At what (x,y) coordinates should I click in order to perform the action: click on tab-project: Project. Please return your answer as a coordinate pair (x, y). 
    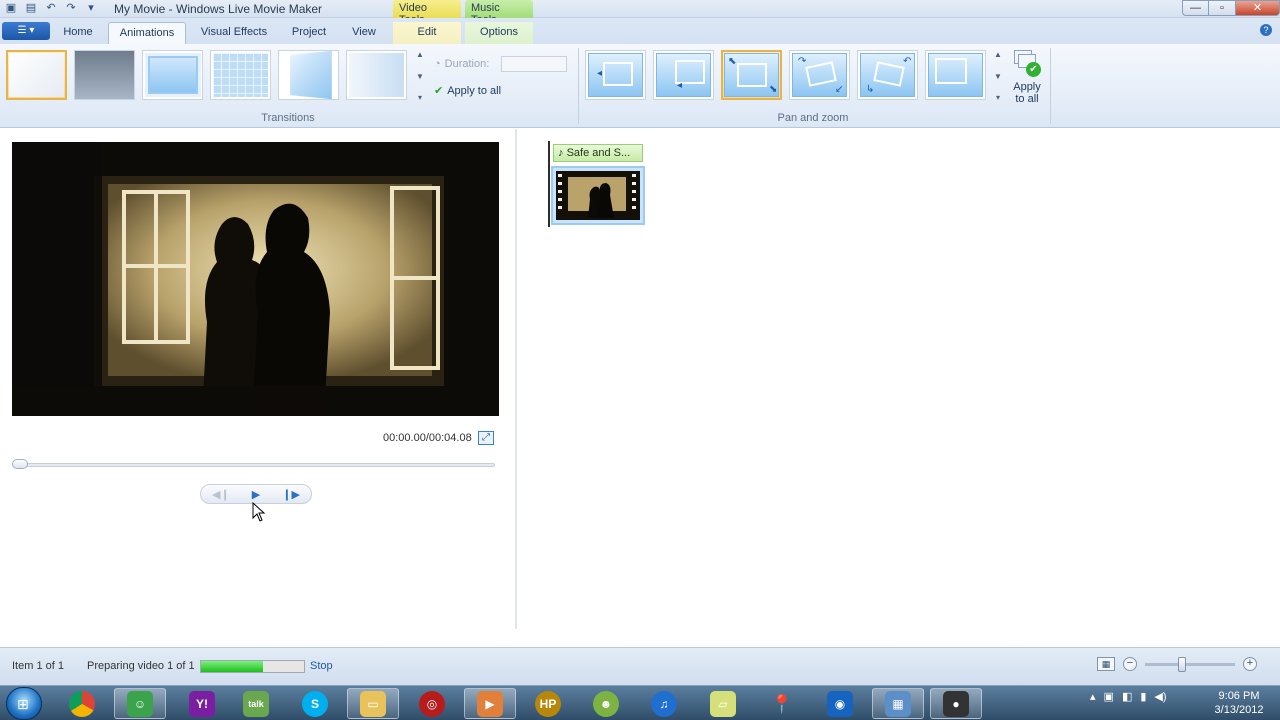
    Looking at the image, I should click on (309, 33).